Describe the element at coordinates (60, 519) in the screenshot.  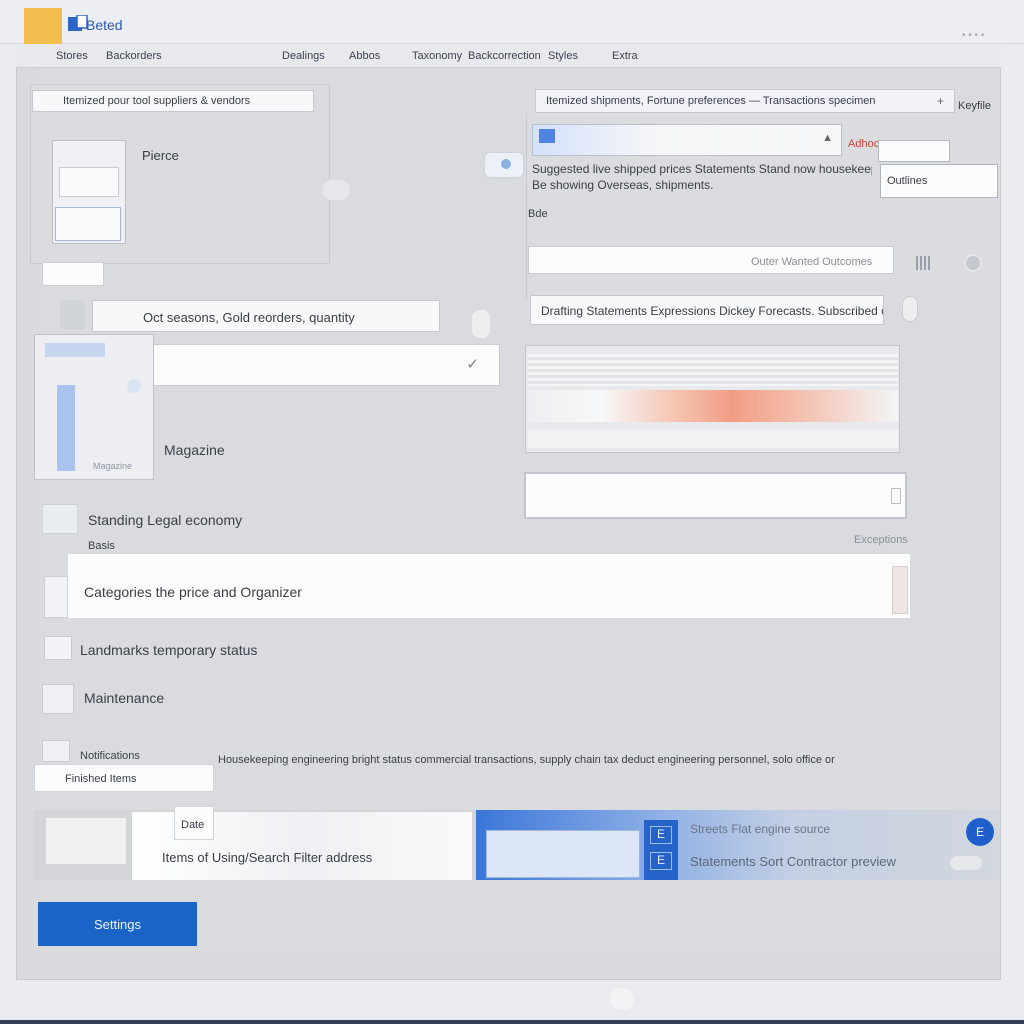
I see `standing-thumbnail` at that location.